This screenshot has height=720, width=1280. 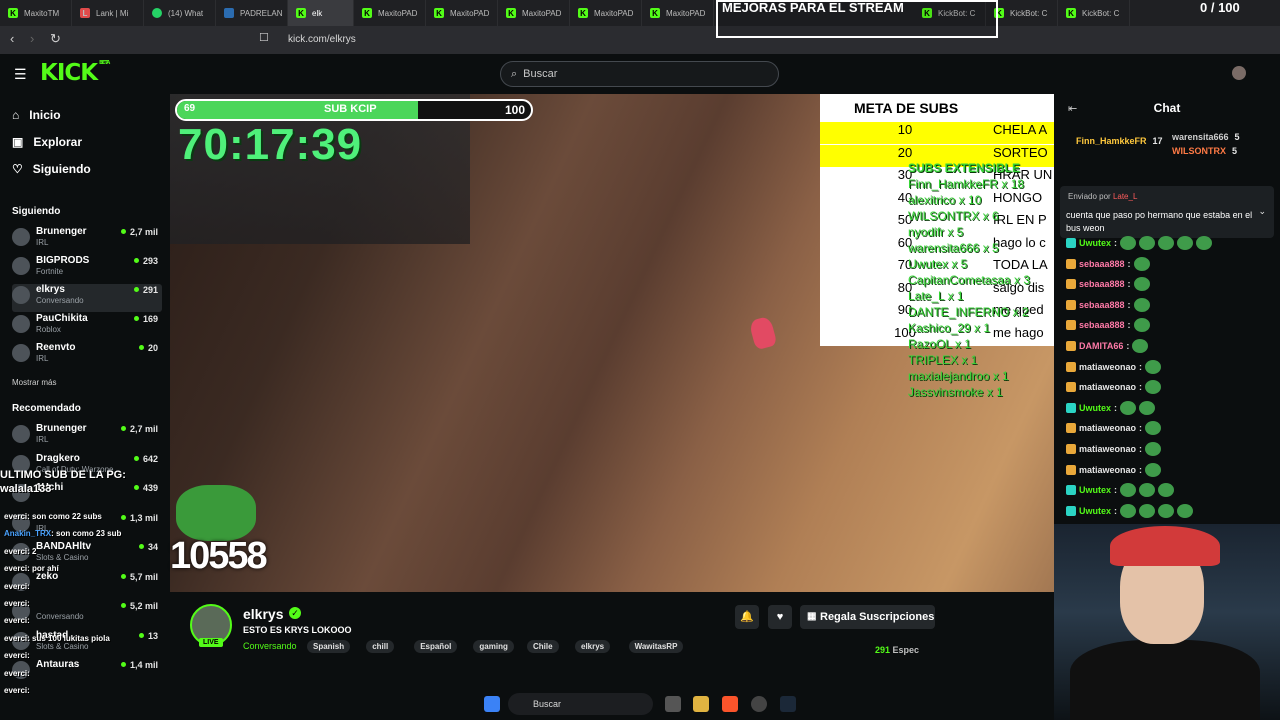 What do you see at coordinates (34, 382) in the screenshot?
I see `show-more-link: Mostrar más` at bounding box center [34, 382].